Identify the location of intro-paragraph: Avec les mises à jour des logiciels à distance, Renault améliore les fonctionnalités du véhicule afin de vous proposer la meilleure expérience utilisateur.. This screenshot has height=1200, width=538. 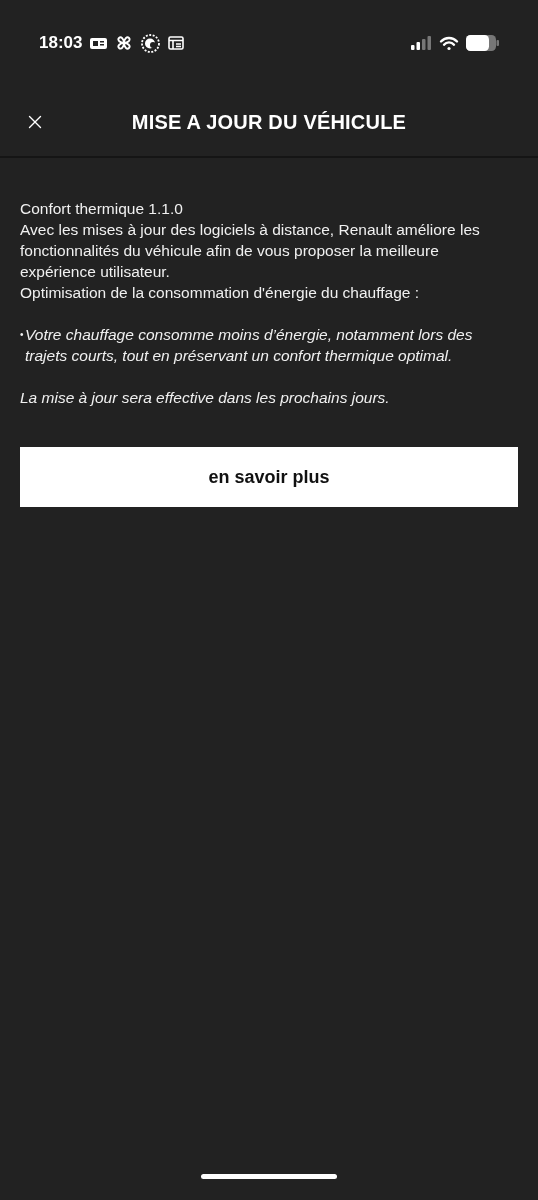
(250, 251).